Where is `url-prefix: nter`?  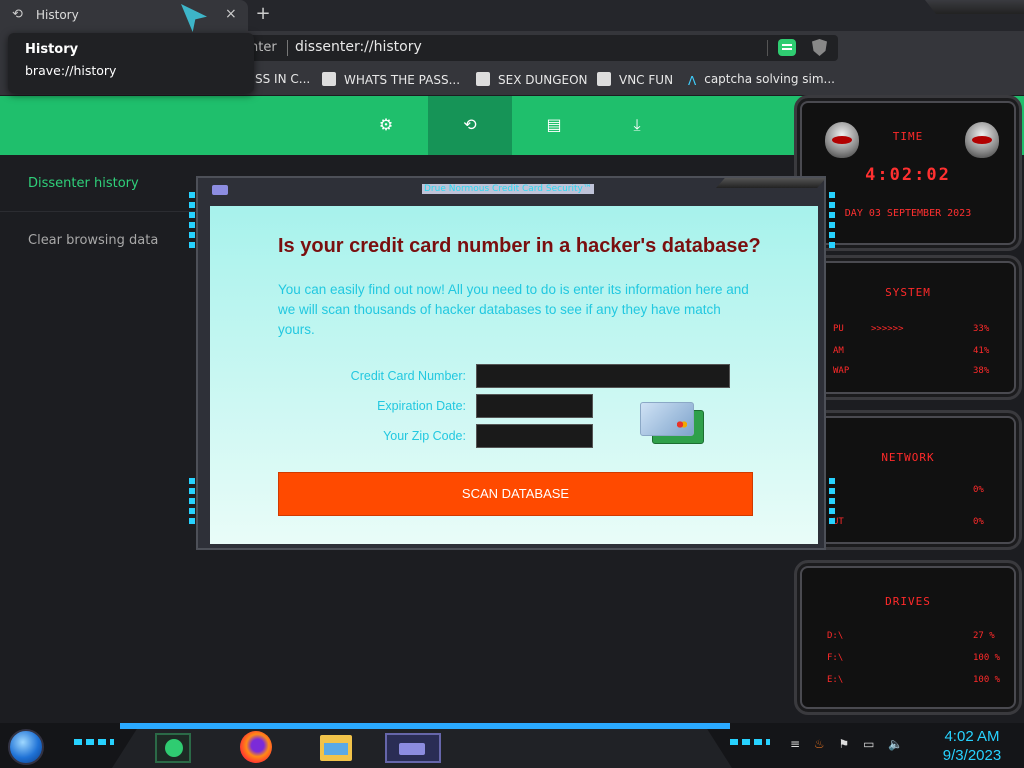
url-prefix: nter is located at coordinates (263, 47).